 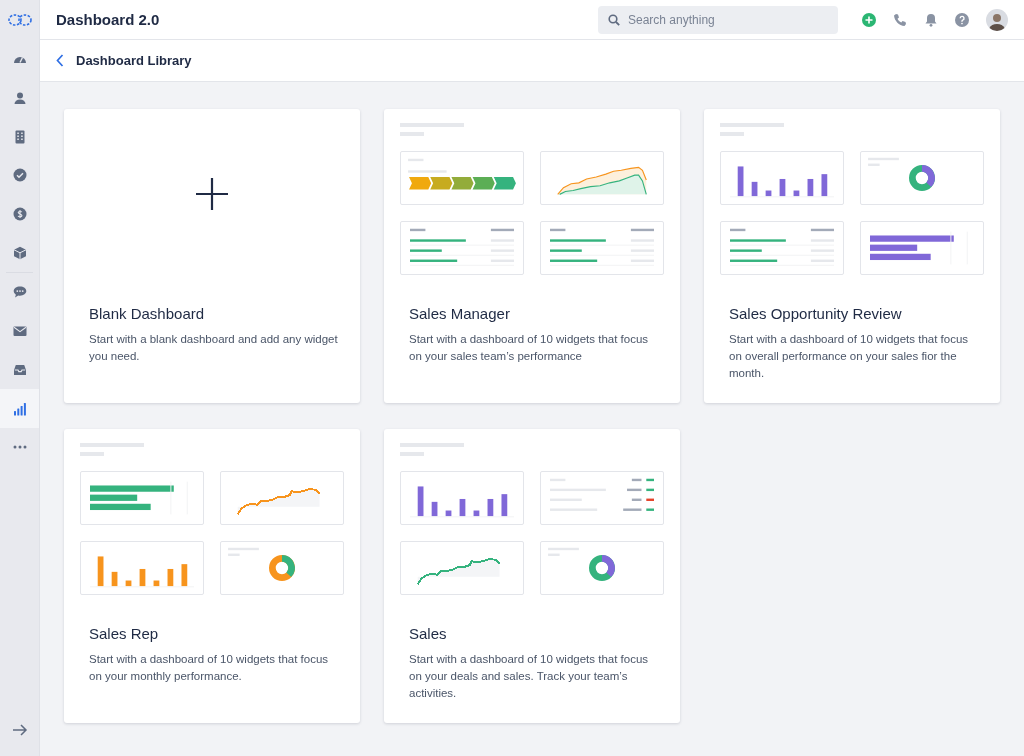 What do you see at coordinates (962, 19) in the screenshot?
I see `help-icon` at bounding box center [962, 19].